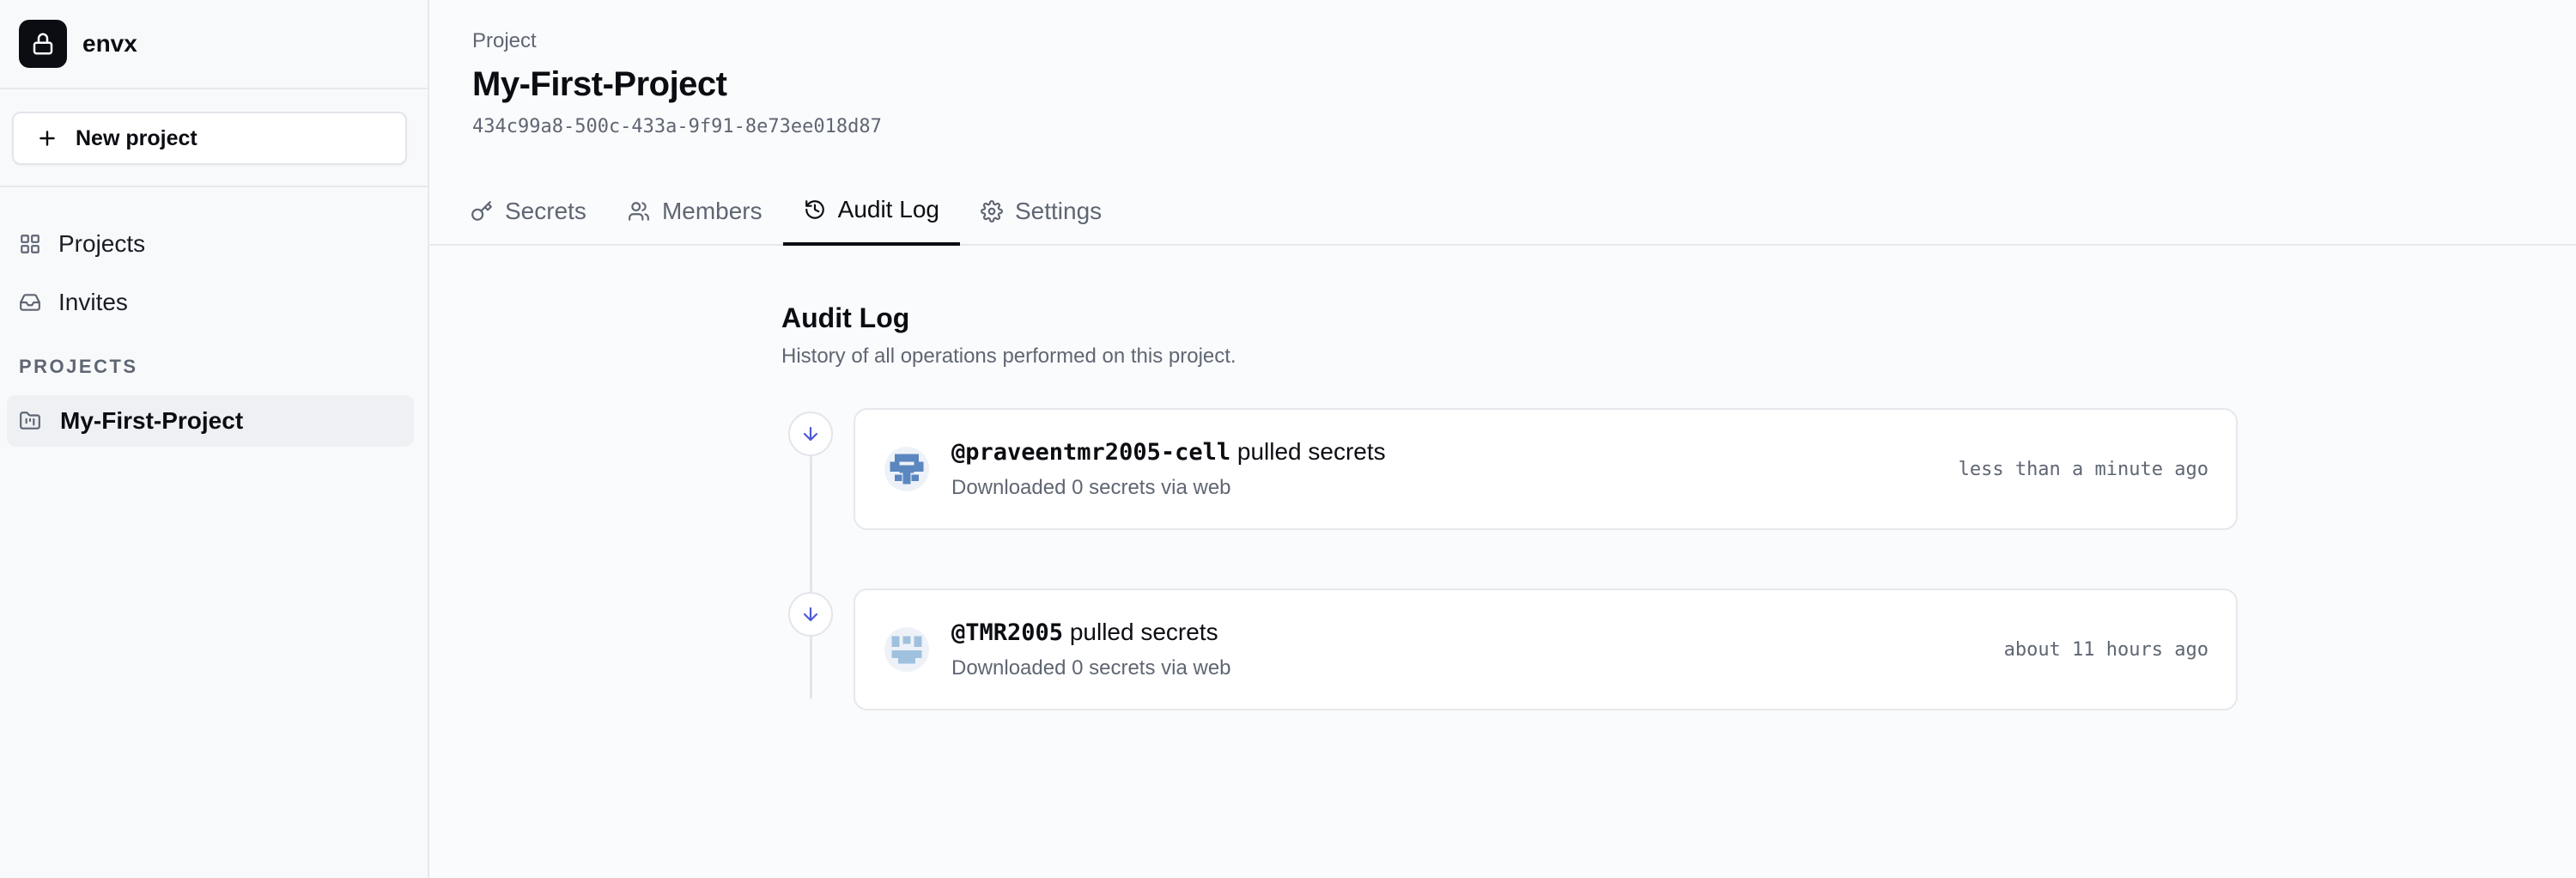  Describe the element at coordinates (599, 84) in the screenshot. I see `page-title: My-First-Project` at that location.